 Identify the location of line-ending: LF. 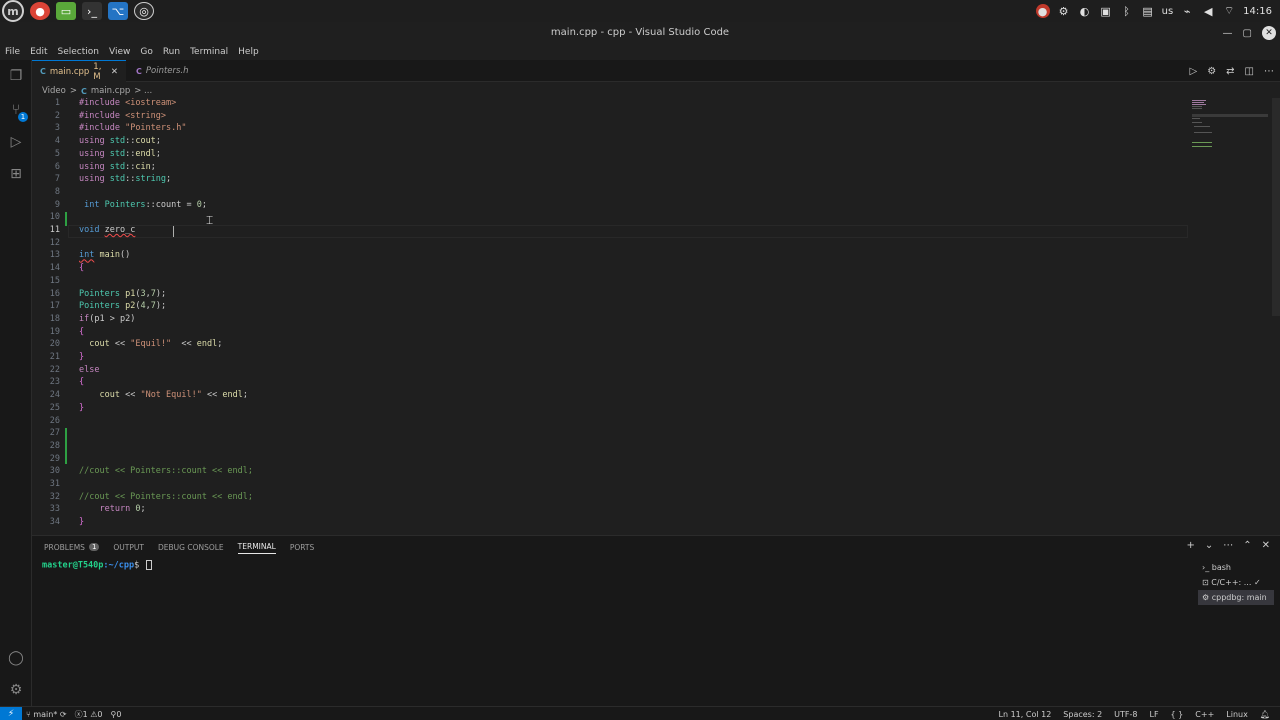
(1153, 714).